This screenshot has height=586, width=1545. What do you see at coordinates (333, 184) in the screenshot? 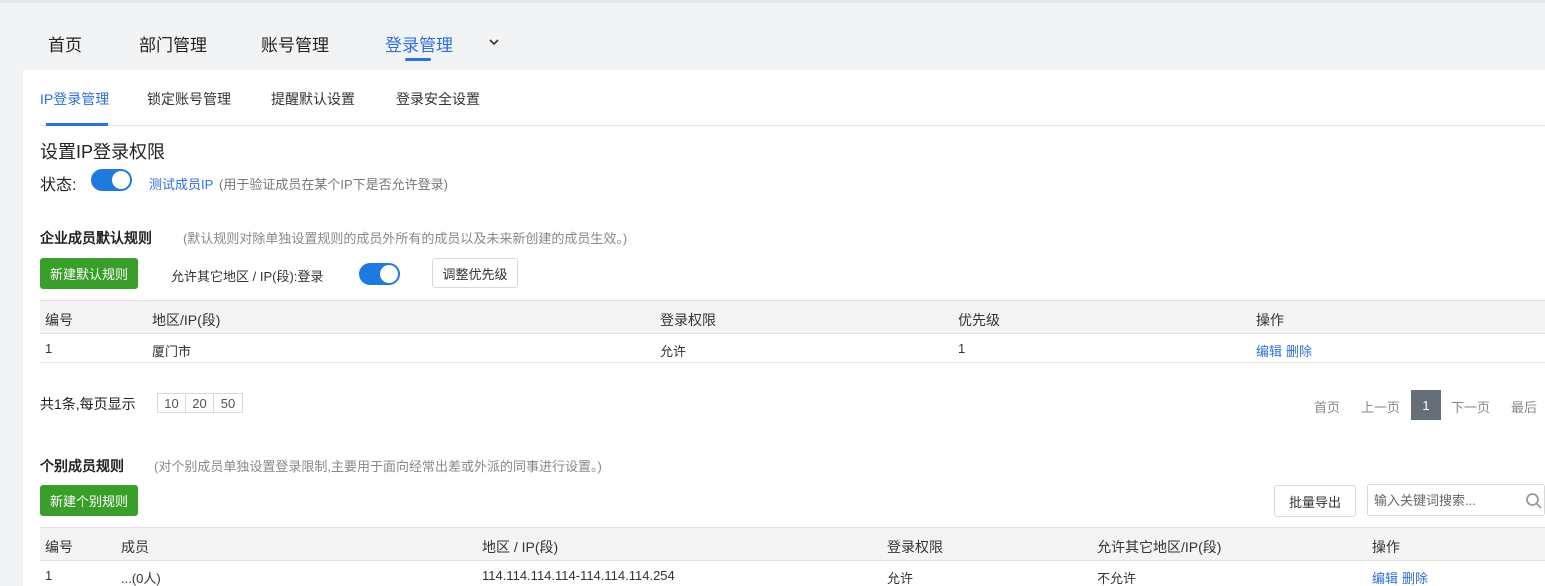
I see `test-member-ip-note: (用于验证成员在某个IP下是否允许登录)` at bounding box center [333, 184].